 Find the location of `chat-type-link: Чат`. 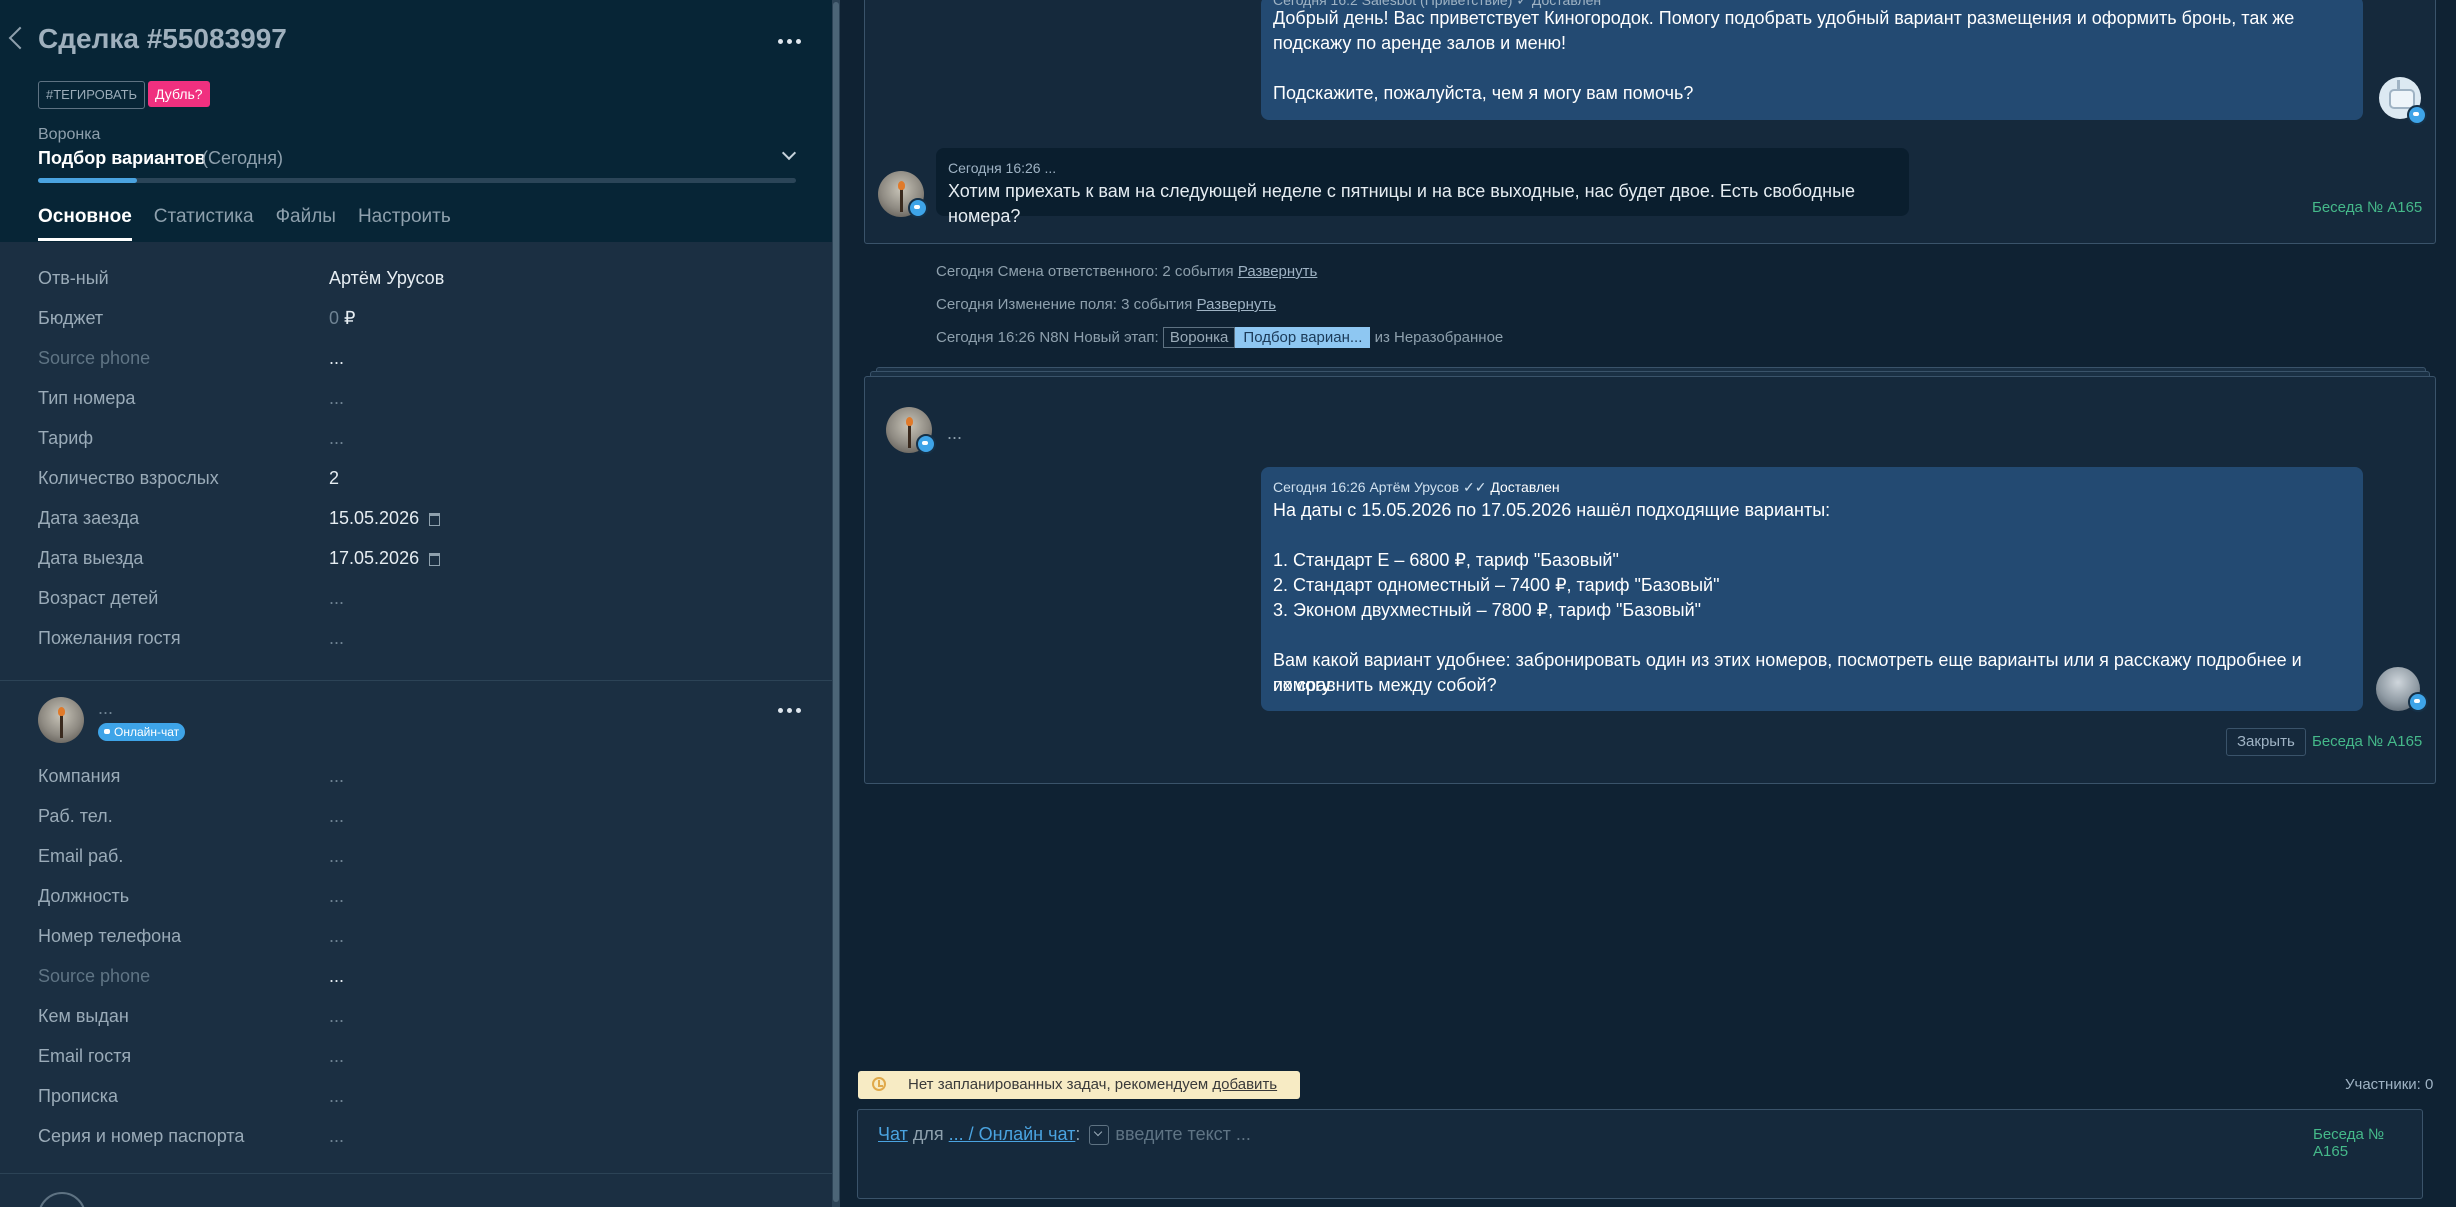

chat-type-link: Чат is located at coordinates (893, 1134).